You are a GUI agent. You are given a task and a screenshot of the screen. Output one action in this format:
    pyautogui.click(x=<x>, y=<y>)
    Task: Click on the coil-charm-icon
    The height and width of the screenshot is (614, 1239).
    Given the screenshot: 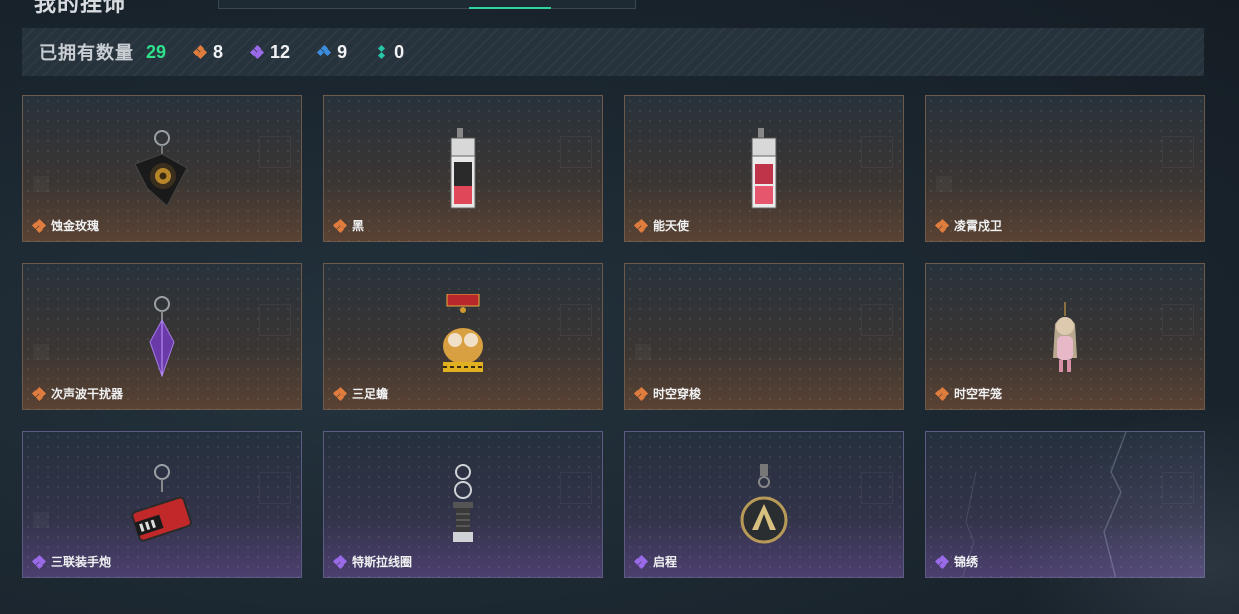 What is the action you would take?
    pyautogui.click(x=463, y=503)
    